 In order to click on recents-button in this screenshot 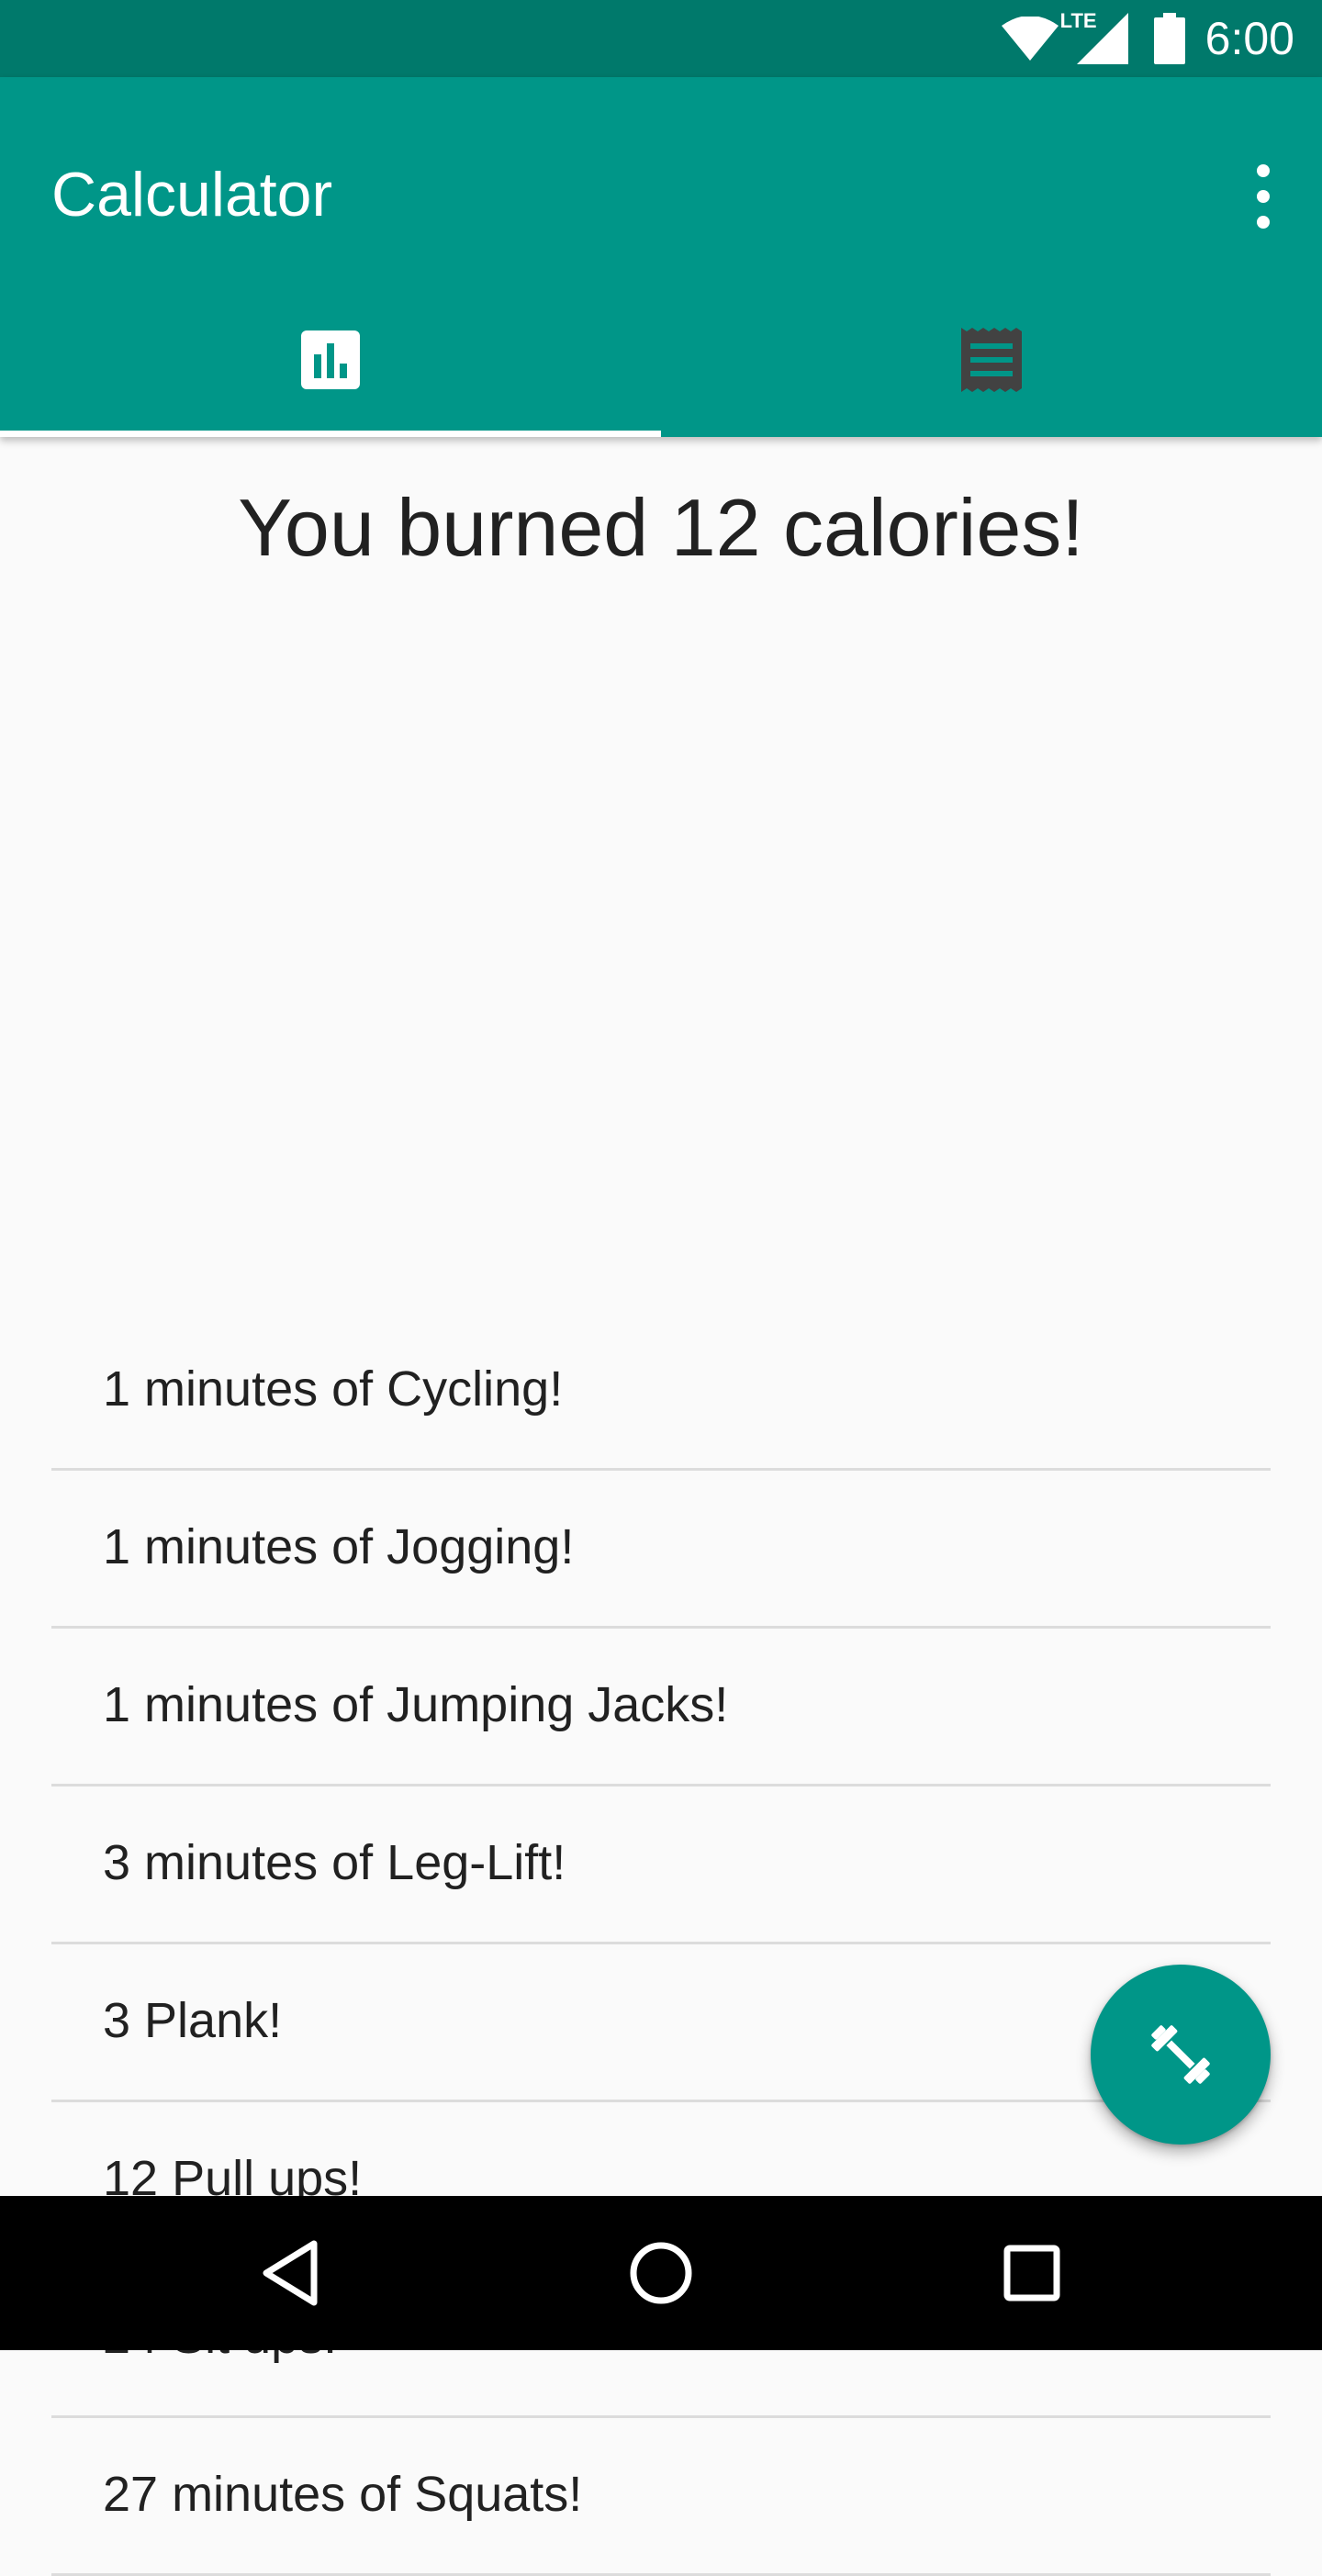, I will do `click(1031, 2273)`.